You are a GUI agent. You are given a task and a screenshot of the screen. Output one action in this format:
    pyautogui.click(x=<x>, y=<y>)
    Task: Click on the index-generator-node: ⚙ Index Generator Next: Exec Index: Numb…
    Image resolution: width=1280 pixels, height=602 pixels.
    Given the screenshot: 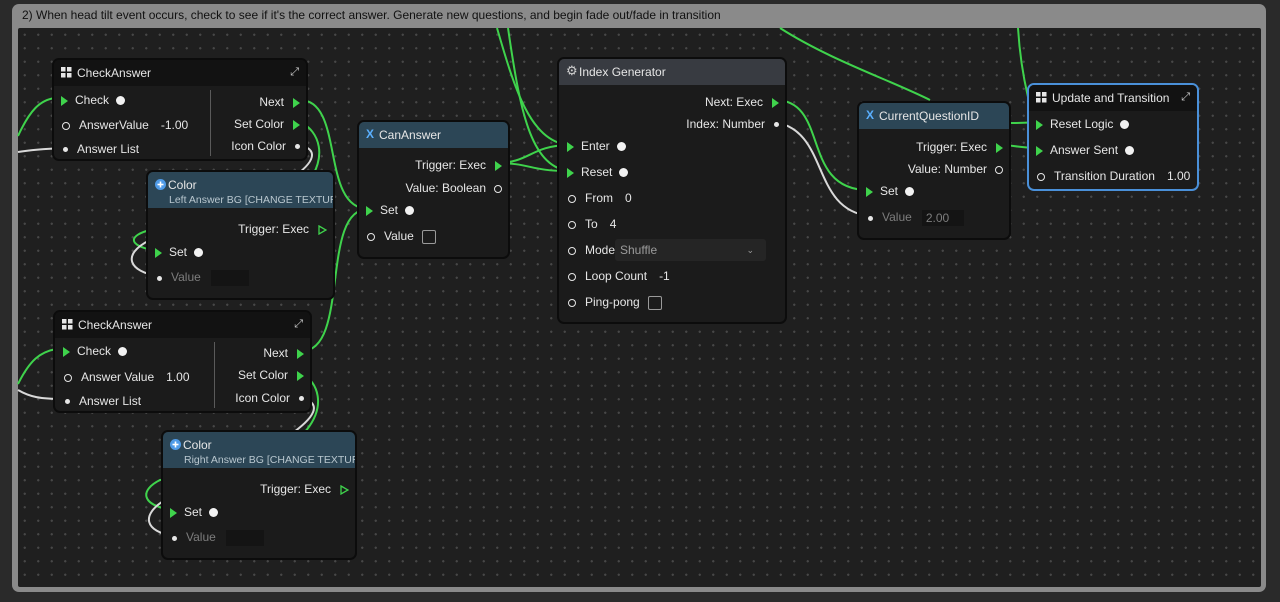 What is the action you would take?
    pyautogui.click(x=672, y=190)
    